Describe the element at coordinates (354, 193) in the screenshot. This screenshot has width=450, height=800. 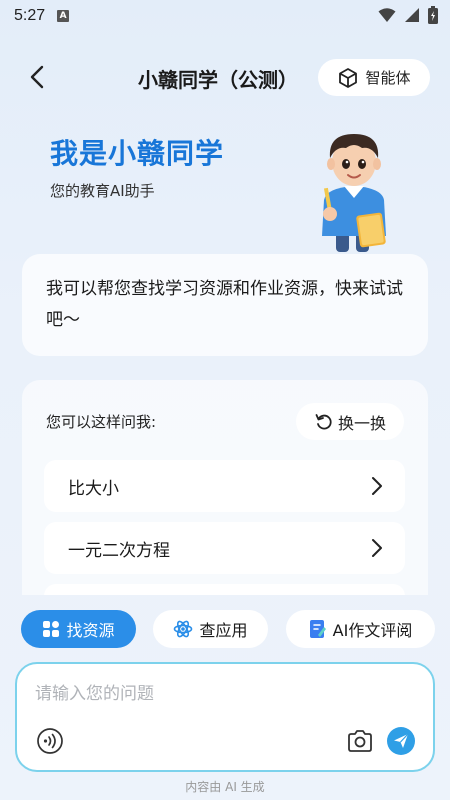
I see `boy-student-avatar` at that location.